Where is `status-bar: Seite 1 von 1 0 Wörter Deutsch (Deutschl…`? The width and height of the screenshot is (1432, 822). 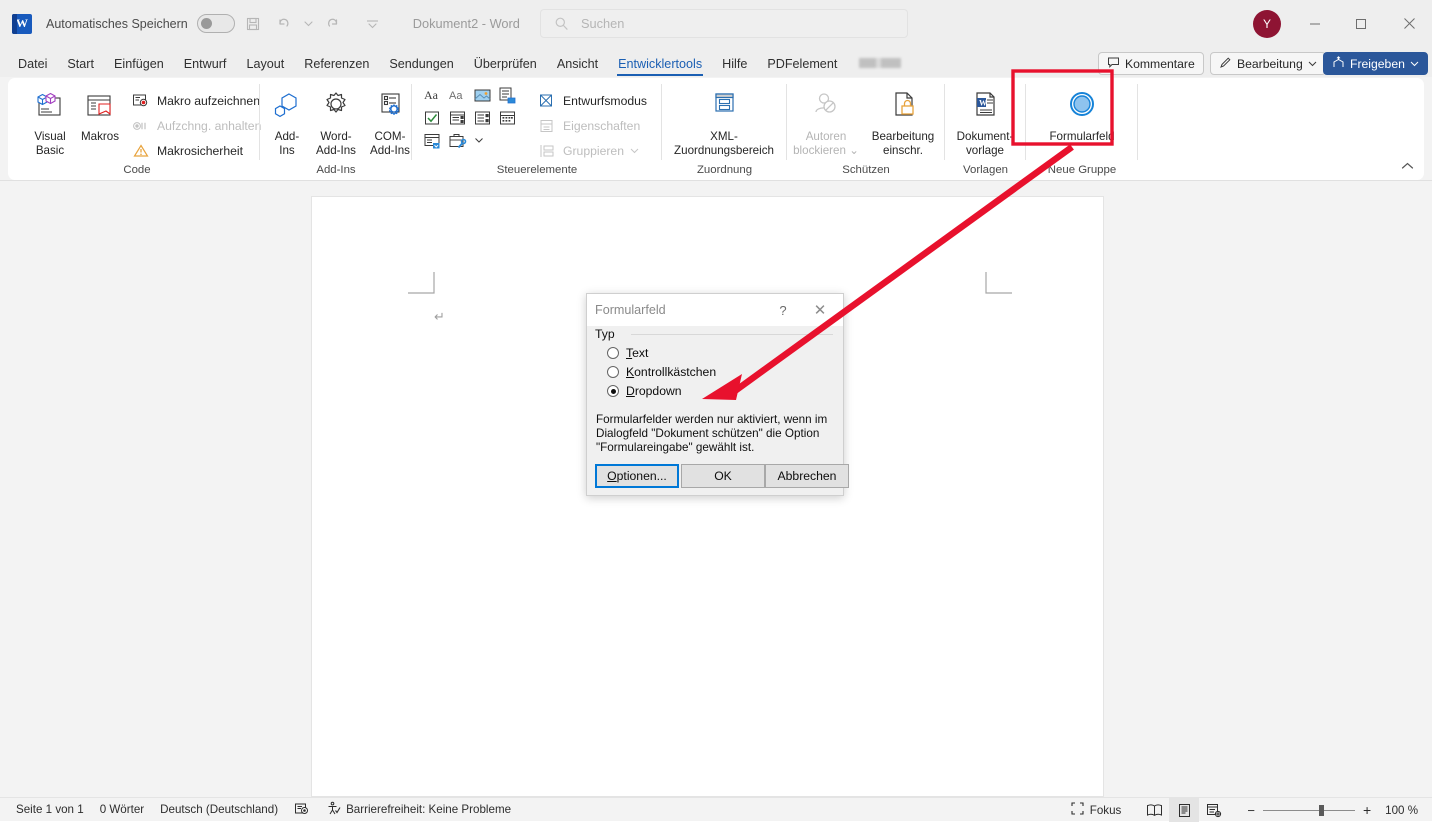 status-bar: Seite 1 von 1 0 Wörter Deutsch (Deutschl… is located at coordinates (716, 809).